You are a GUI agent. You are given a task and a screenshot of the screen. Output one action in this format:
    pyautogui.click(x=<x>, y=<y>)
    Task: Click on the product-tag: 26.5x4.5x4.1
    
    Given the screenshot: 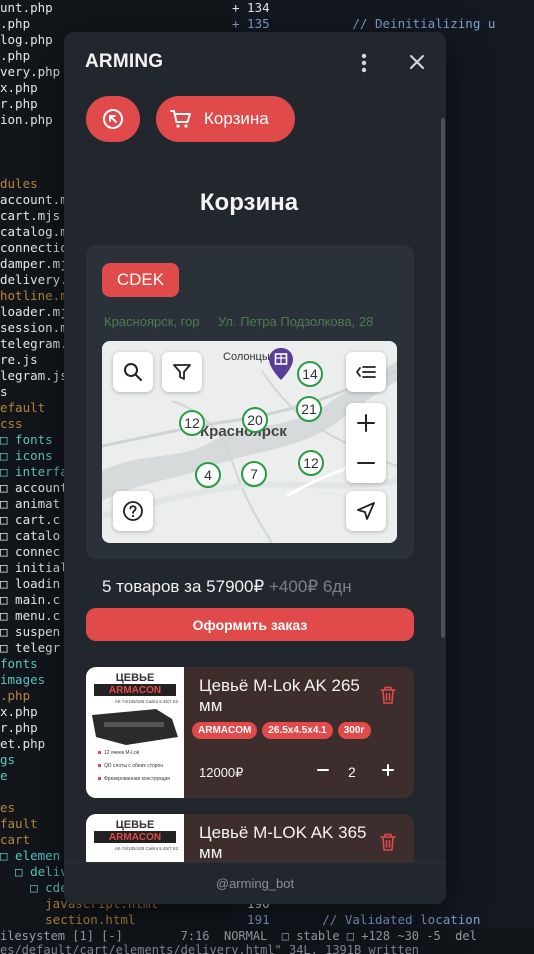 What is the action you would take?
    pyautogui.click(x=297, y=730)
    